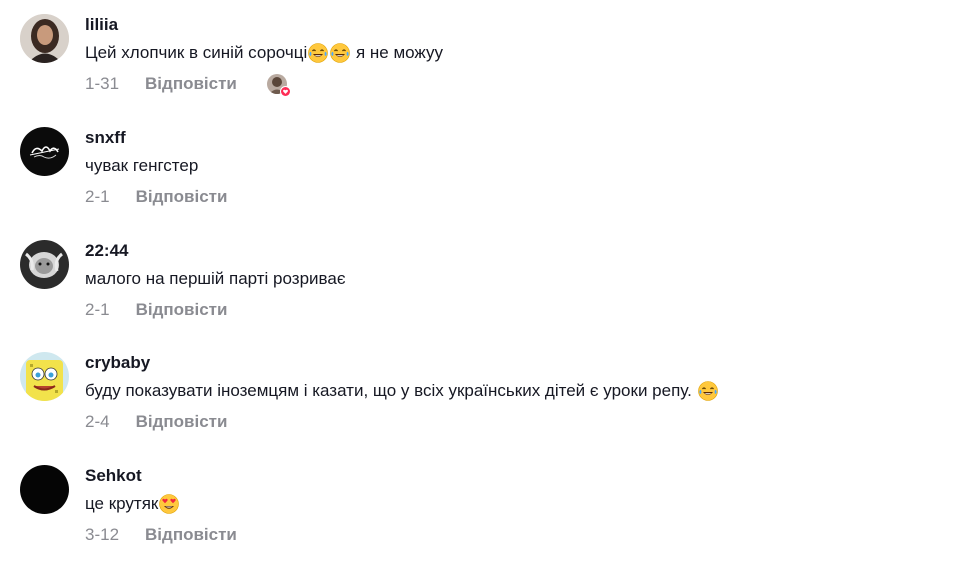 This screenshot has width=970, height=562. I want to click on comment-meta: 1-31 Відповісти, so click(188, 84).